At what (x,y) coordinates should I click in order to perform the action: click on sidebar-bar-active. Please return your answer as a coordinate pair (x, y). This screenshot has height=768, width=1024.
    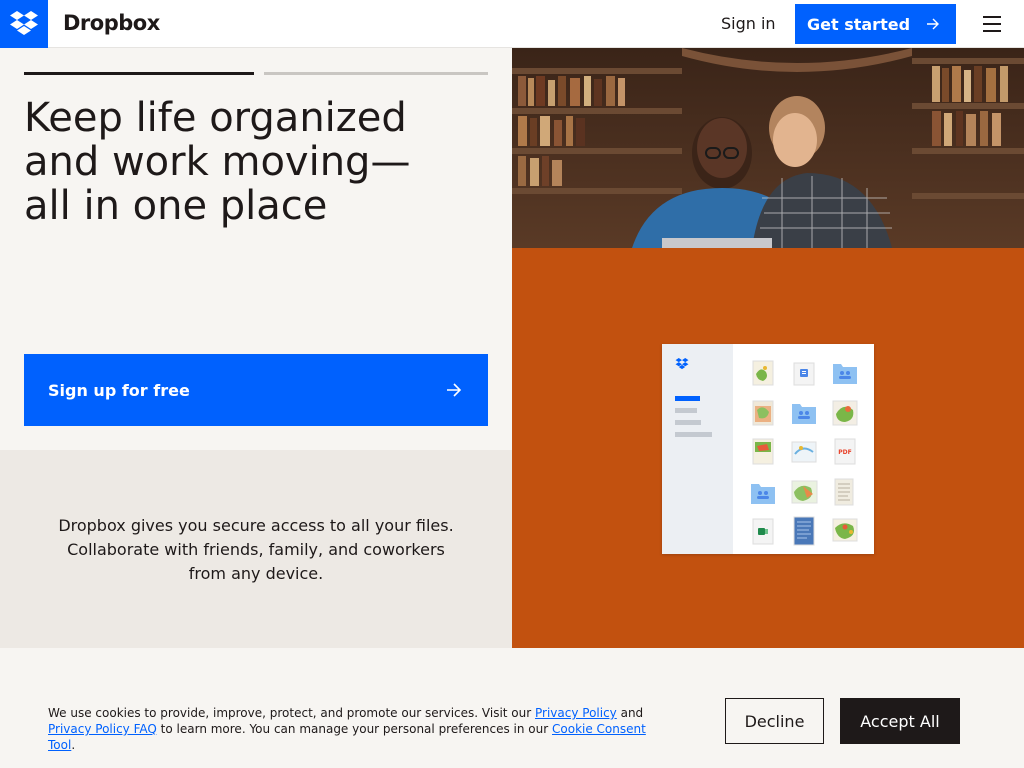
    Looking at the image, I should click on (687, 398).